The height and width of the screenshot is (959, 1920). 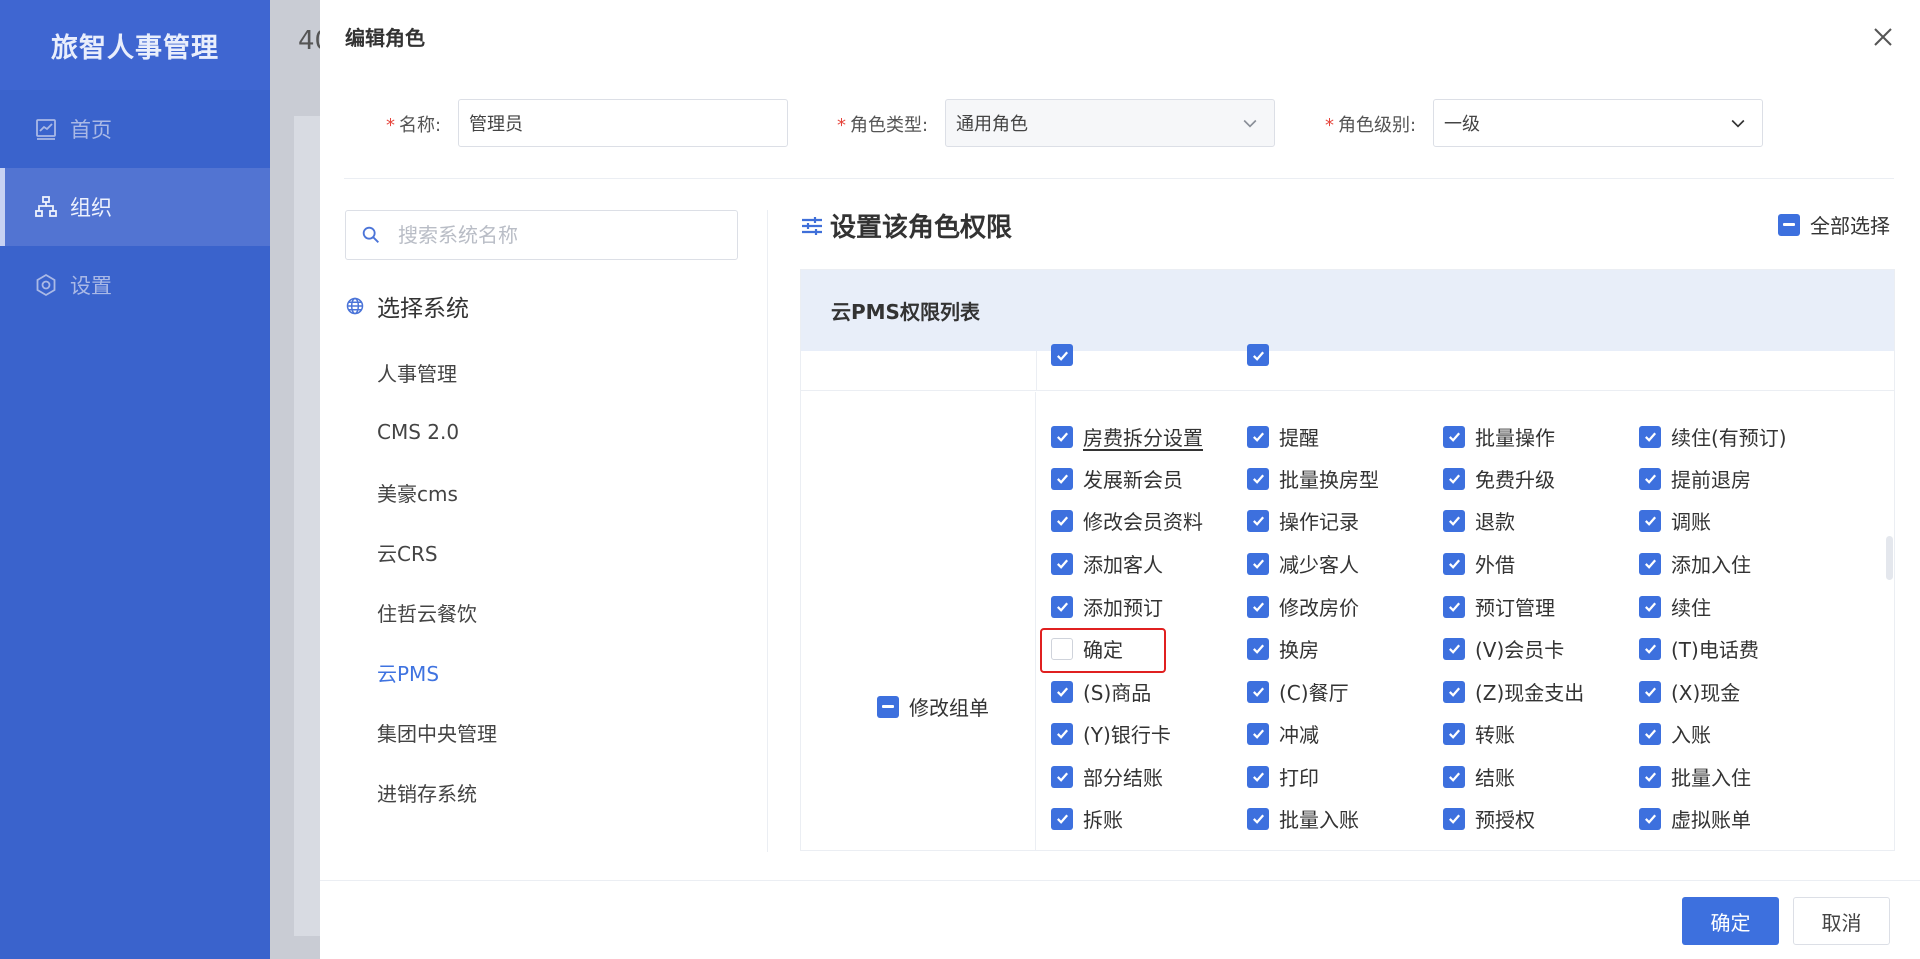 What do you see at coordinates (1103, 820) in the screenshot?
I see `permission-label: 拆账` at bounding box center [1103, 820].